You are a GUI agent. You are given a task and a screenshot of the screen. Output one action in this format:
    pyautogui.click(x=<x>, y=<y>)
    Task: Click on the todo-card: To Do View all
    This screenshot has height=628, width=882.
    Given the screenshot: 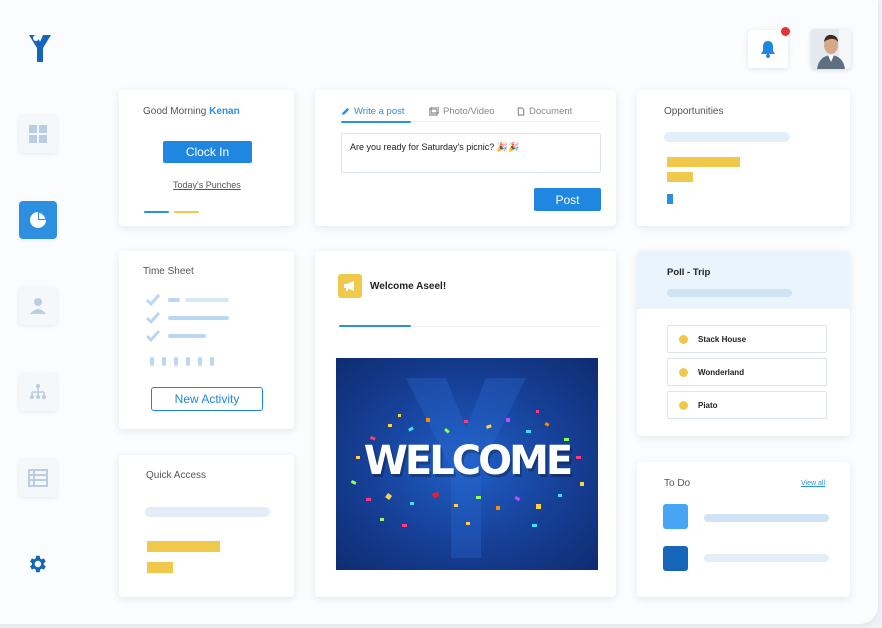 What is the action you would take?
    pyautogui.click(x=743, y=529)
    